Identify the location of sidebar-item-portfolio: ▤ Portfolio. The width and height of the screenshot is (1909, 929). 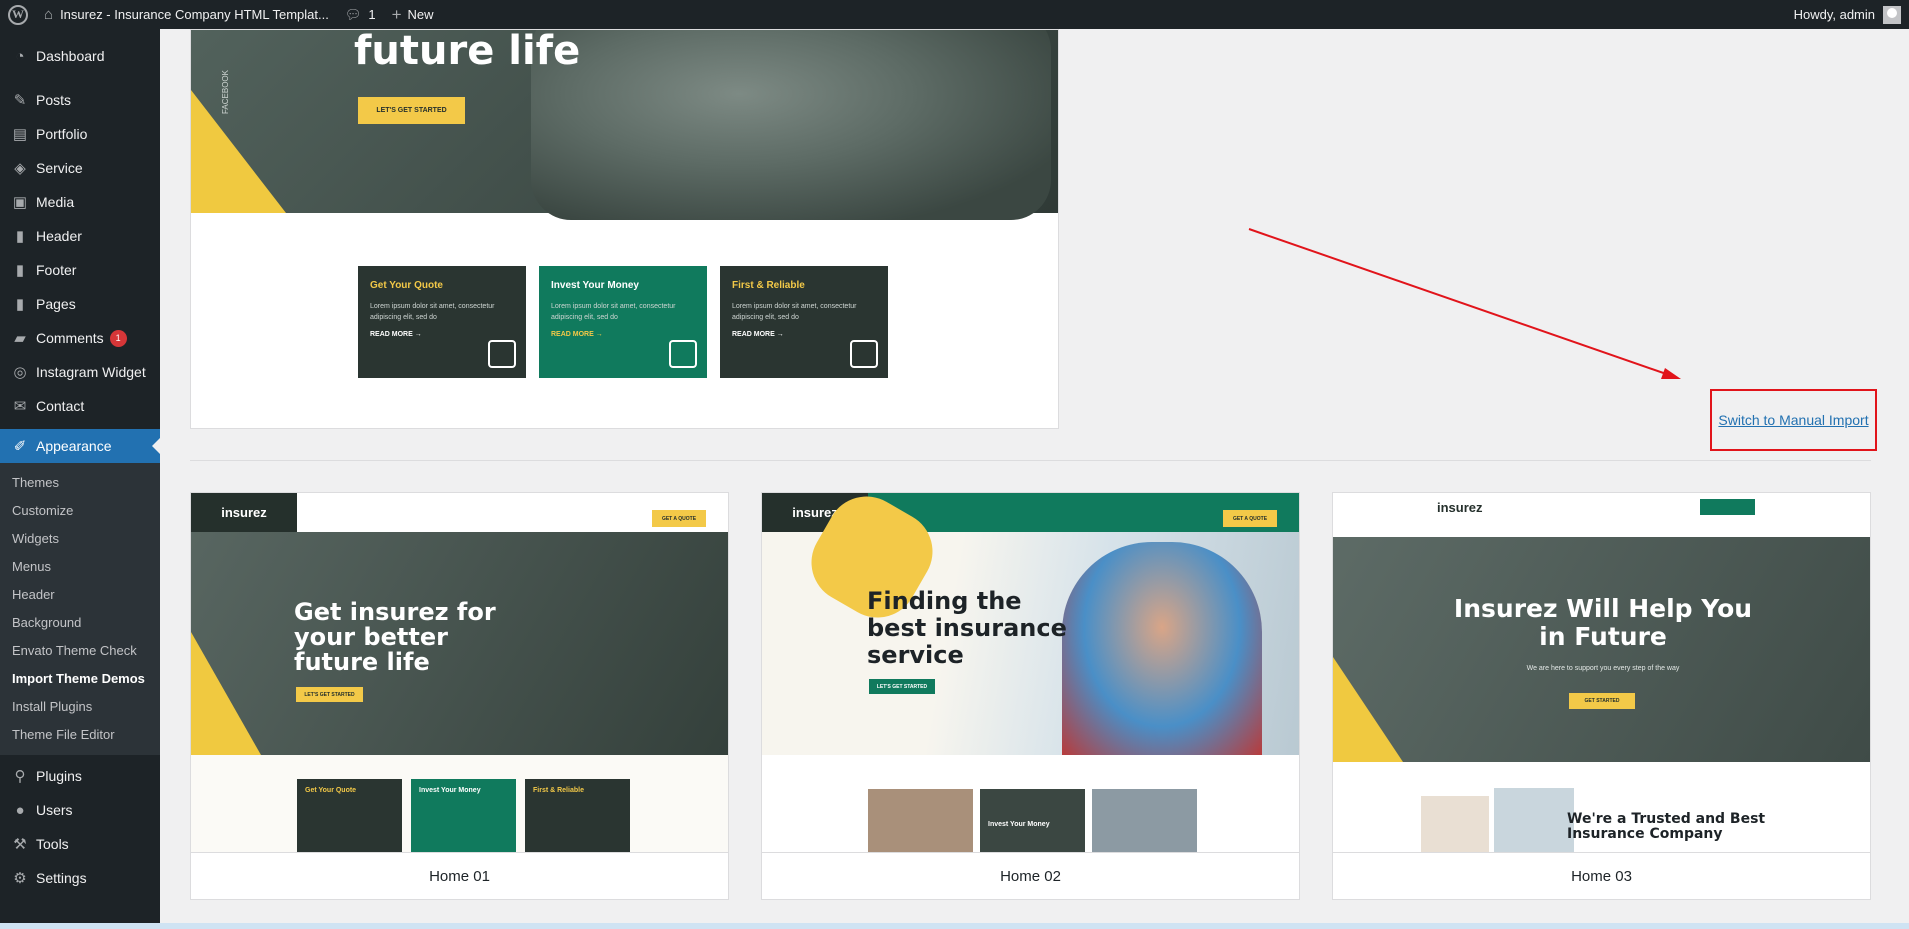
(80, 134).